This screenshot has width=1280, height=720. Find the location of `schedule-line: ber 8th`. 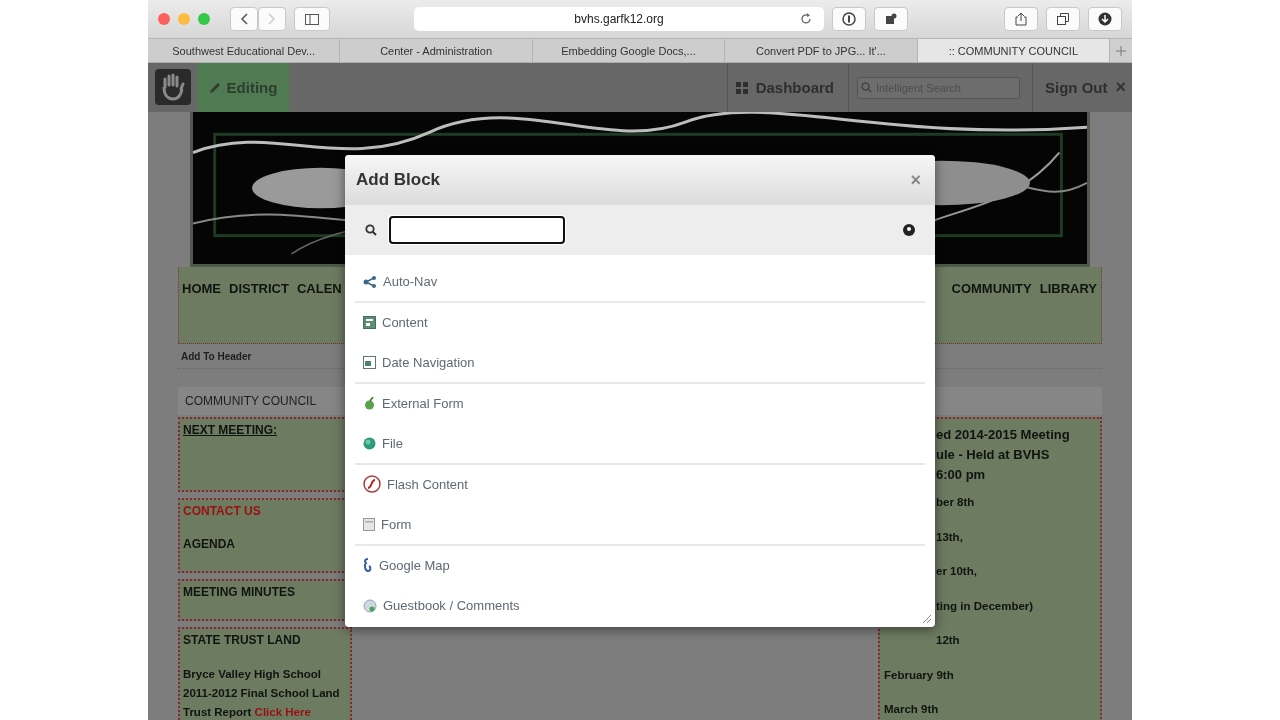

schedule-line: ber 8th is located at coordinates (956, 502).